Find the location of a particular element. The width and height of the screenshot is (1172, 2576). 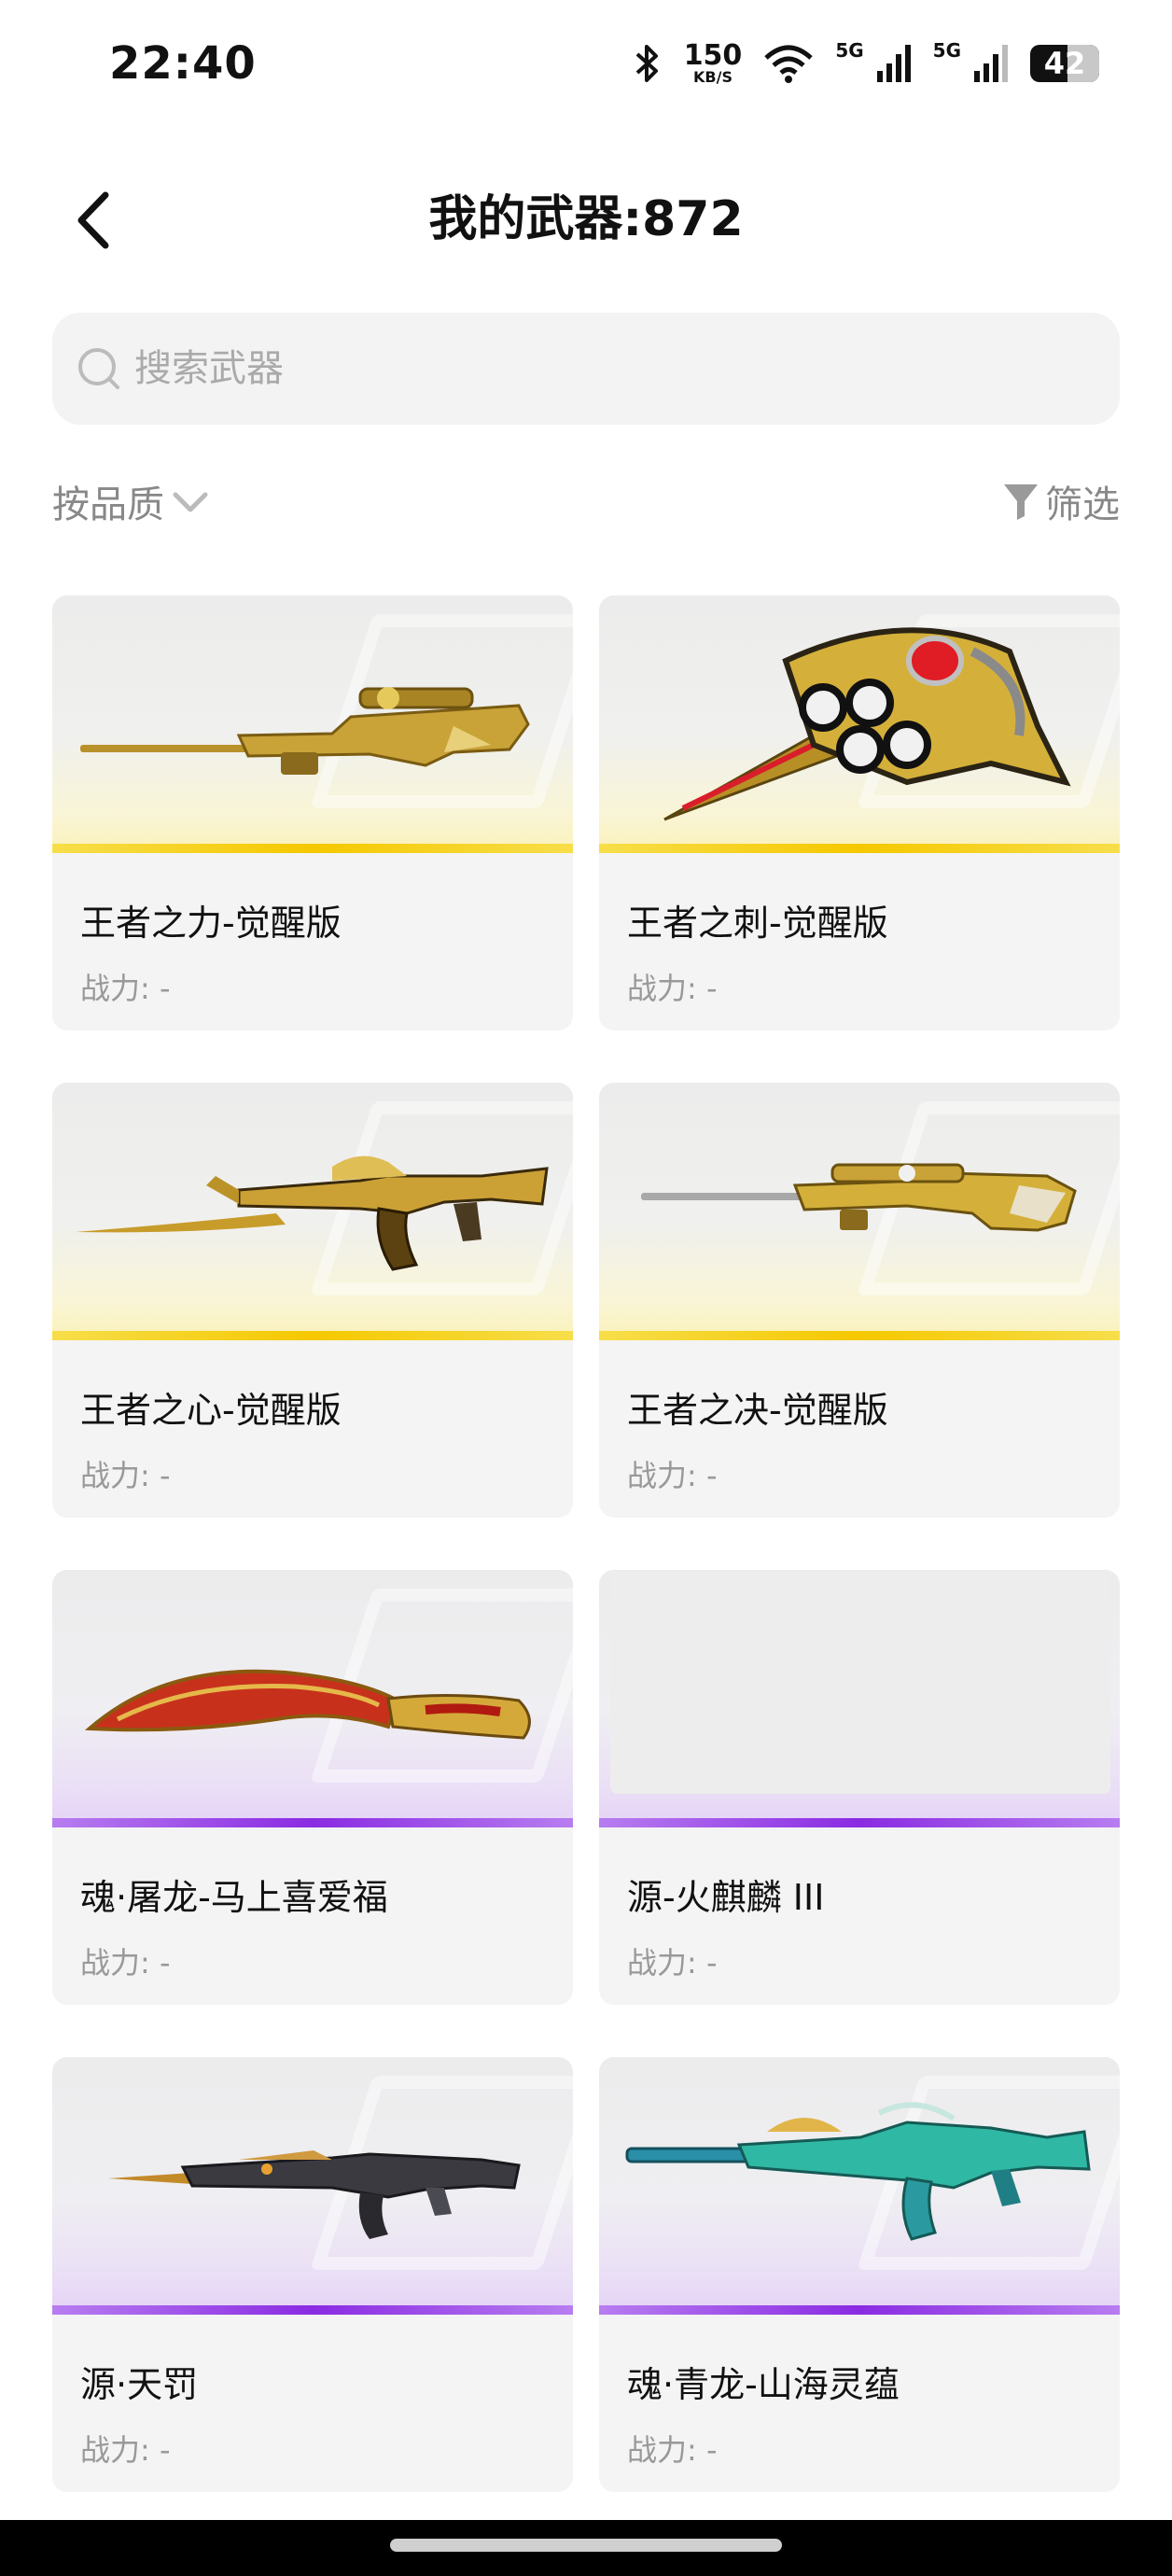

weapon-card: 源-火麒麟 III 战力: - is located at coordinates (859, 1787).